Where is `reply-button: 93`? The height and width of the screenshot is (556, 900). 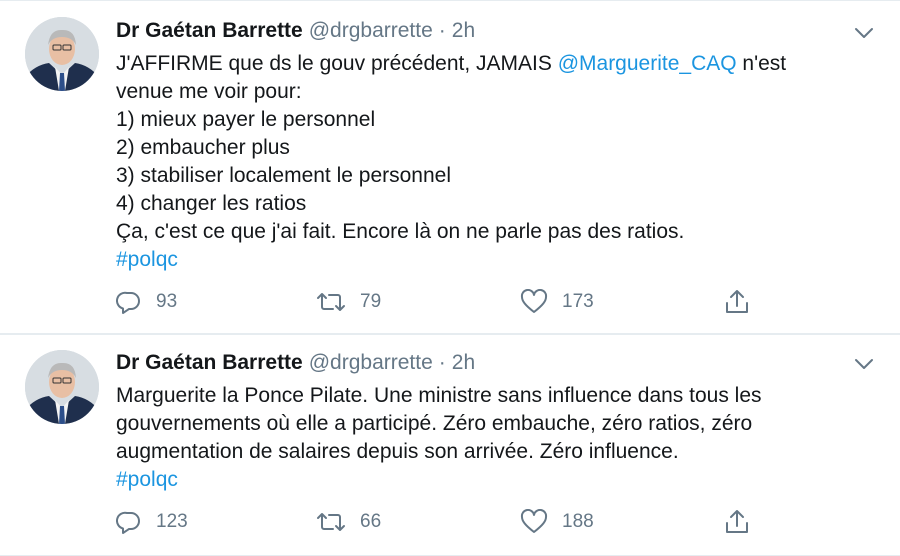
reply-button: 93 is located at coordinates (146, 302).